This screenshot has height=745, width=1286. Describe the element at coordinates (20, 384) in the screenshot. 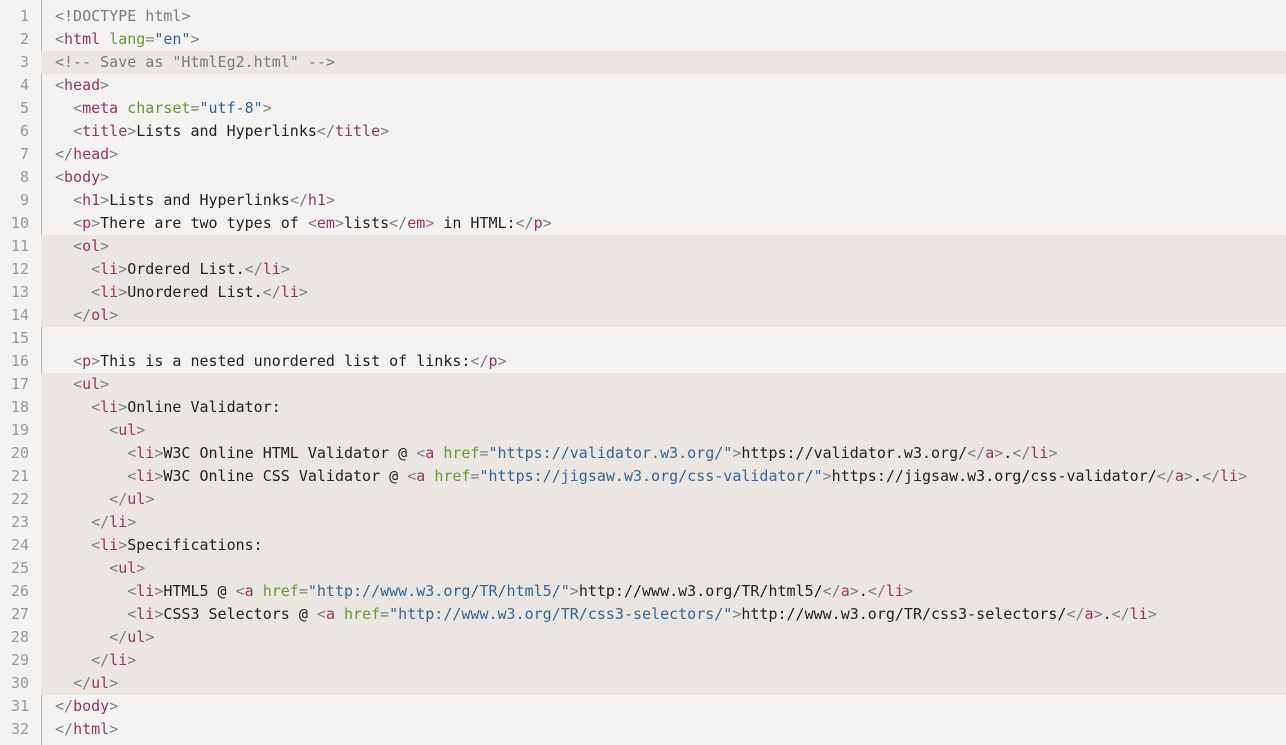

I see `line-number: 17` at that location.